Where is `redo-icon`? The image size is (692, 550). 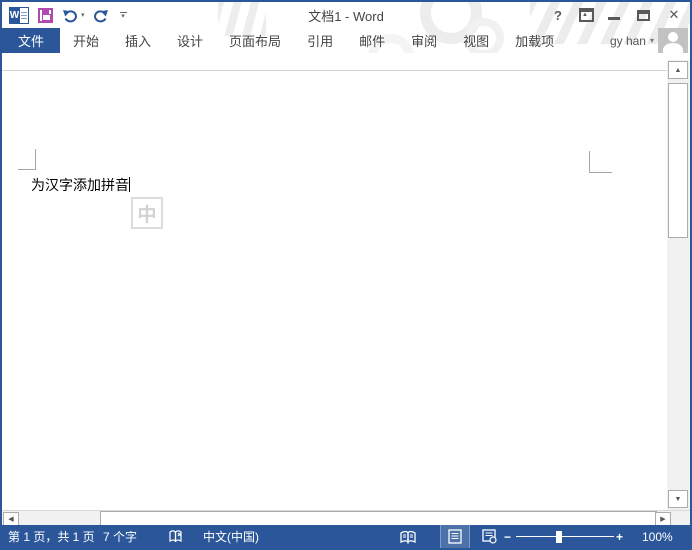
redo-icon is located at coordinates (100, 15).